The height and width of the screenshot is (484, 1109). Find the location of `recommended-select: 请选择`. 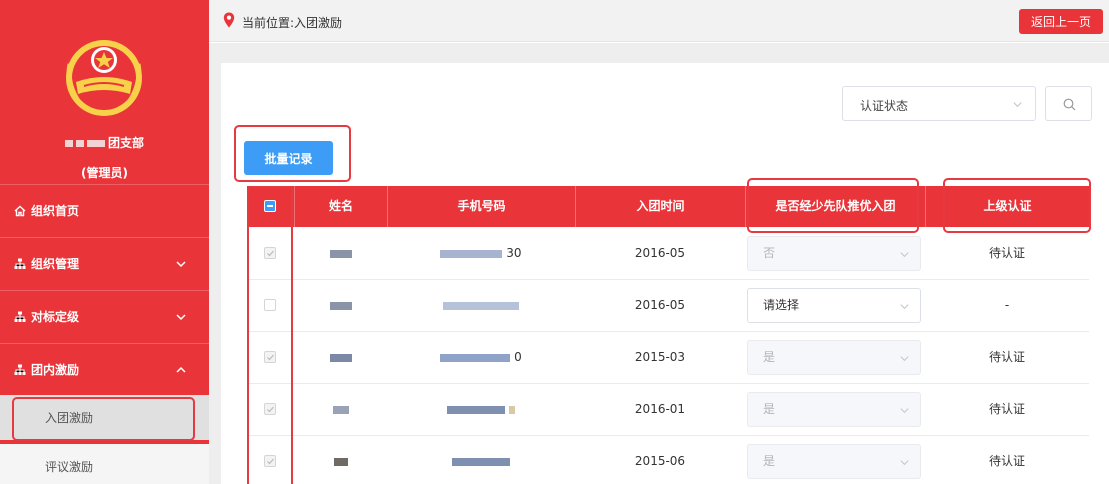

recommended-select: 请选择 is located at coordinates (834, 305).